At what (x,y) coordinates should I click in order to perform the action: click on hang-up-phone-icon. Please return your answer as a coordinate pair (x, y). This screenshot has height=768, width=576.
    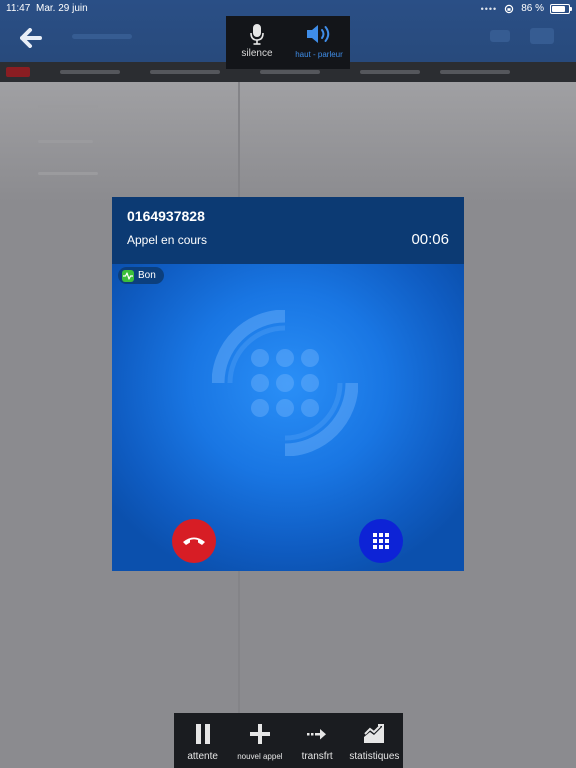
    Looking at the image, I should click on (194, 541).